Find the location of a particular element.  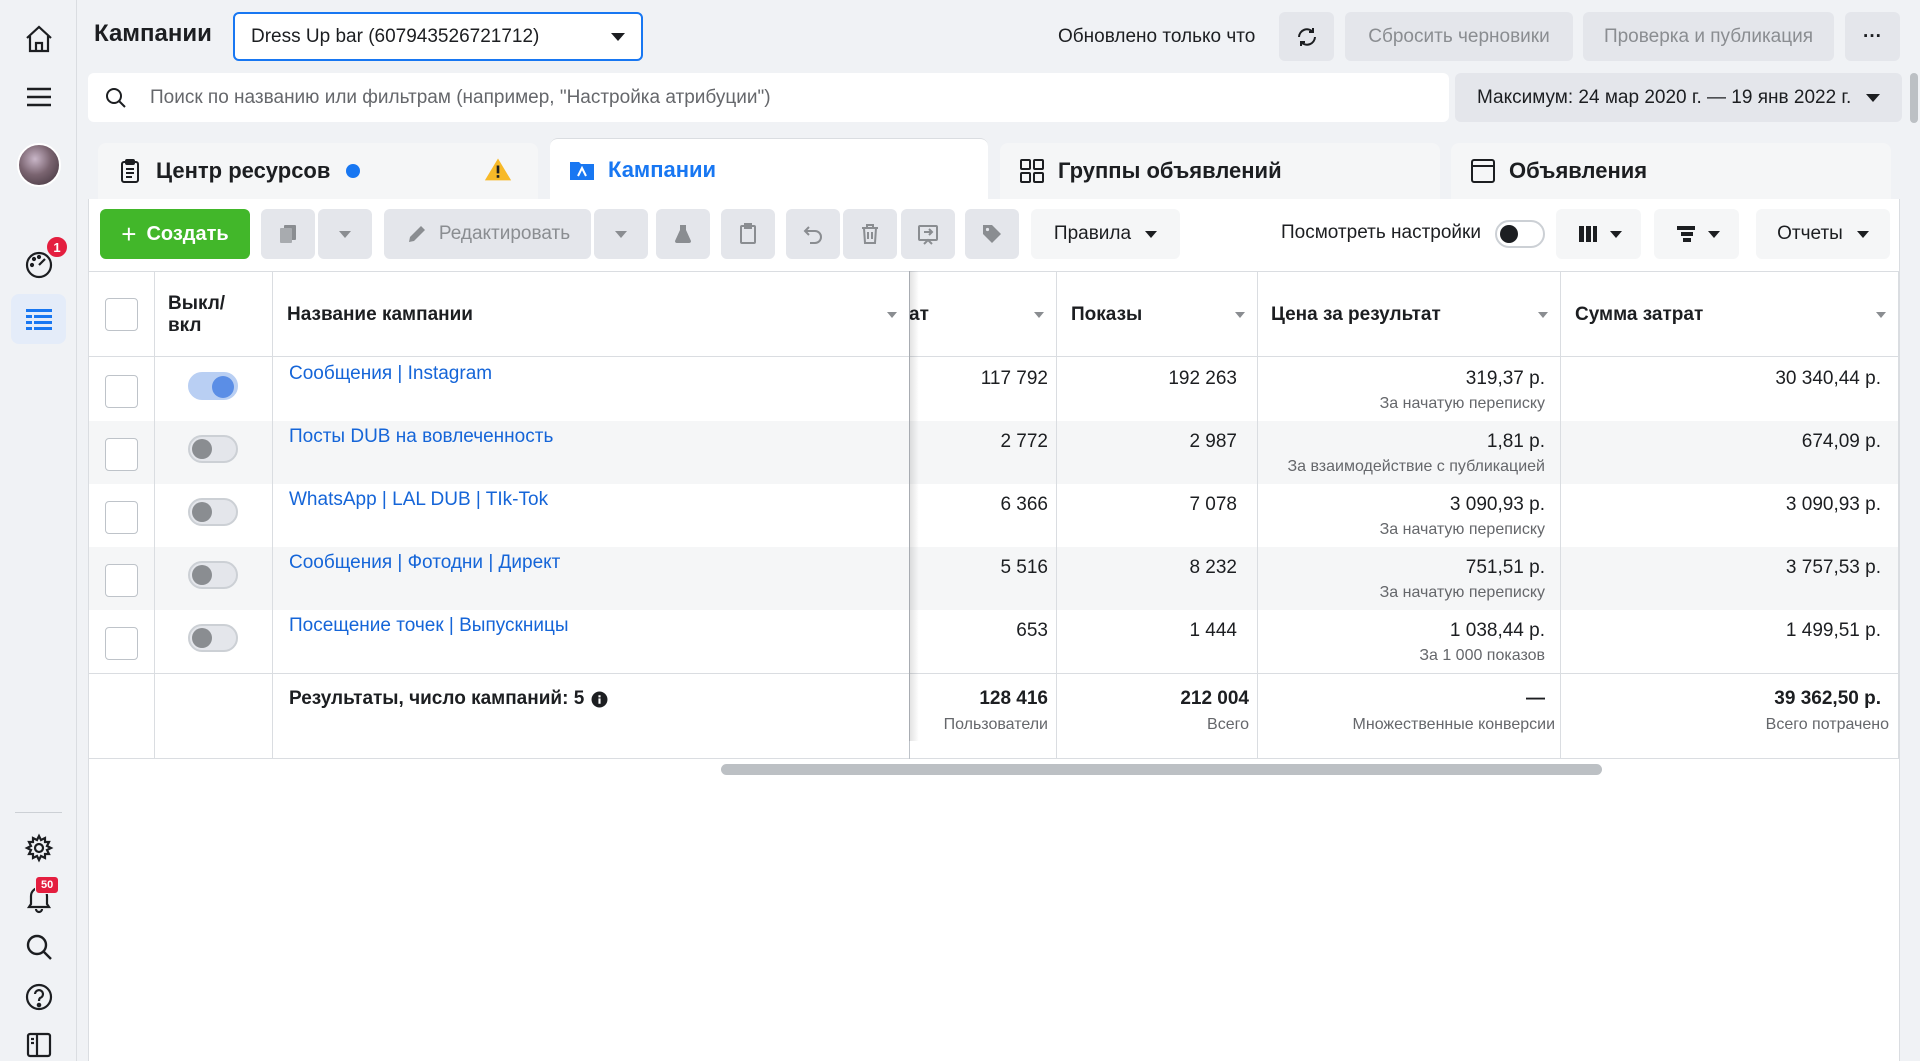

search-icon is located at coordinates (38, 947).